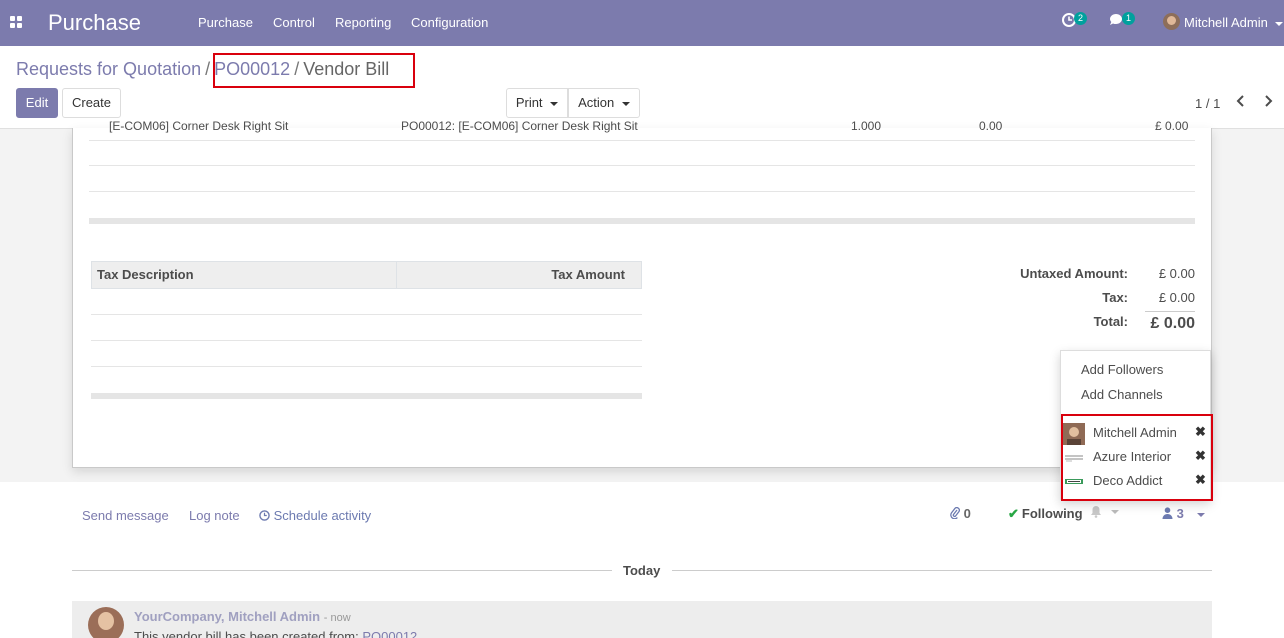 This screenshot has width=1284, height=638. What do you see at coordinates (955, 514) in the screenshot?
I see `paperclip-icon` at bounding box center [955, 514].